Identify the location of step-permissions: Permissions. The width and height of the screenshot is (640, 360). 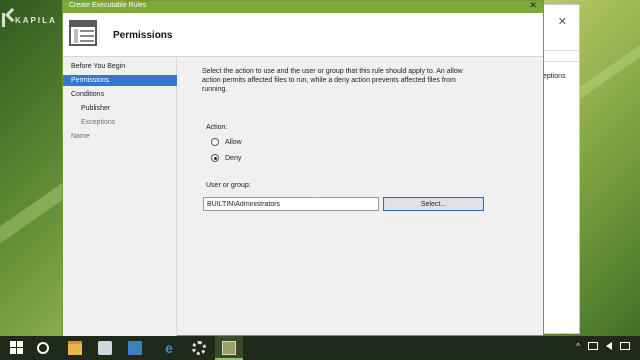
(120, 80).